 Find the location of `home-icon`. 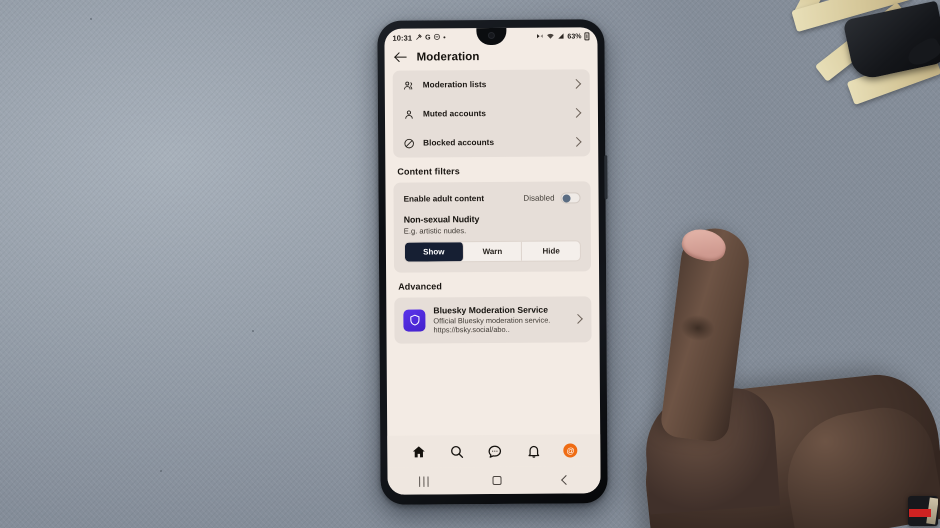

home-icon is located at coordinates (418, 451).